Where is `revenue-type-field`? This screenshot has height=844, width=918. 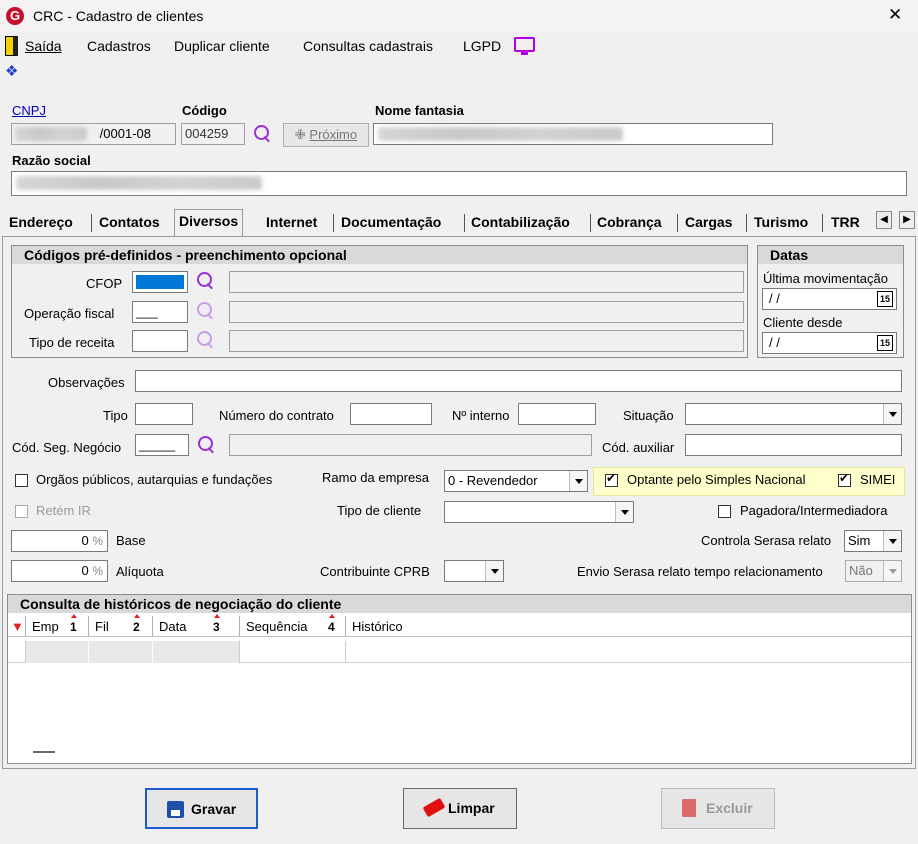
revenue-type-field is located at coordinates (160, 341).